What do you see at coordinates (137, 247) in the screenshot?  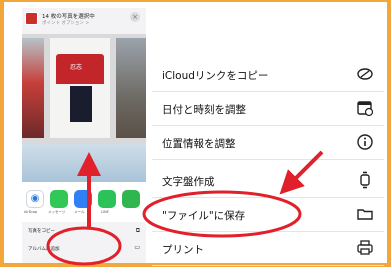 I see `album-icon: ▭` at bounding box center [137, 247].